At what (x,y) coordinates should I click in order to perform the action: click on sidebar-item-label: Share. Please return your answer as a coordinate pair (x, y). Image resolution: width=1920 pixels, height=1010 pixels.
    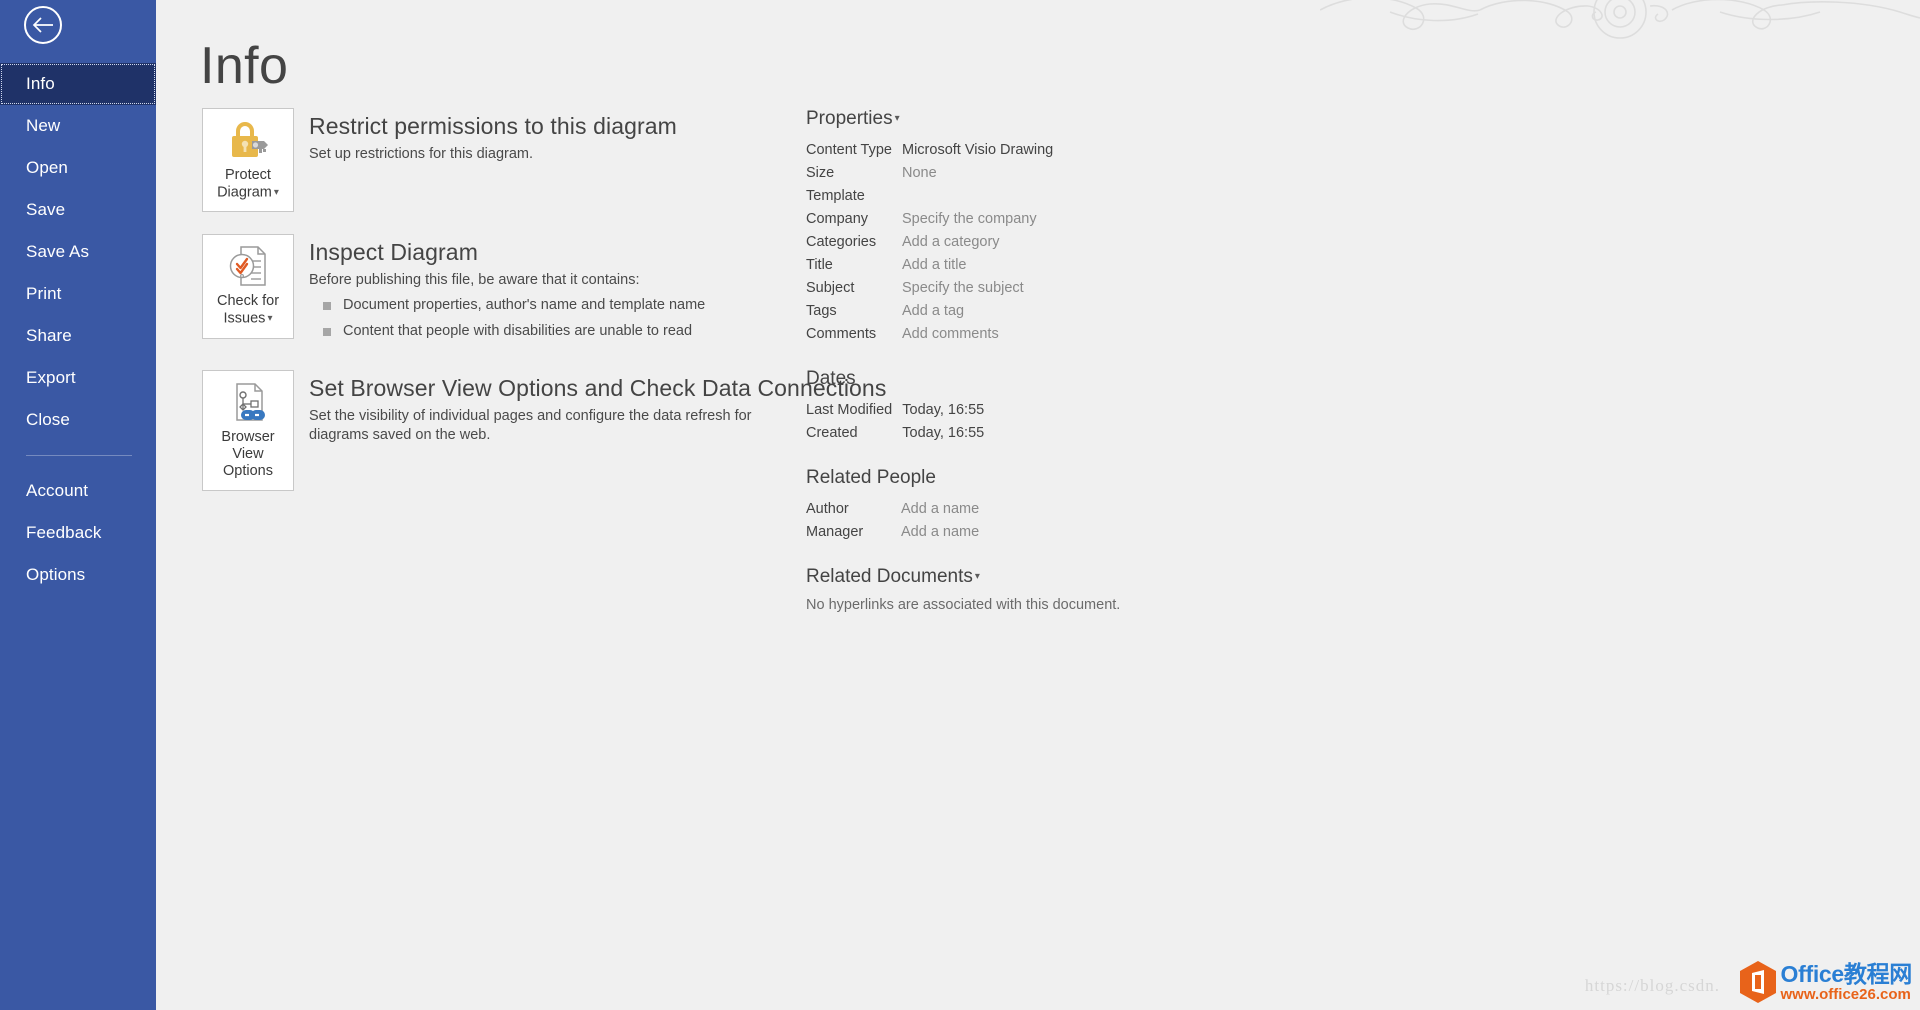
    Looking at the image, I should click on (49, 335).